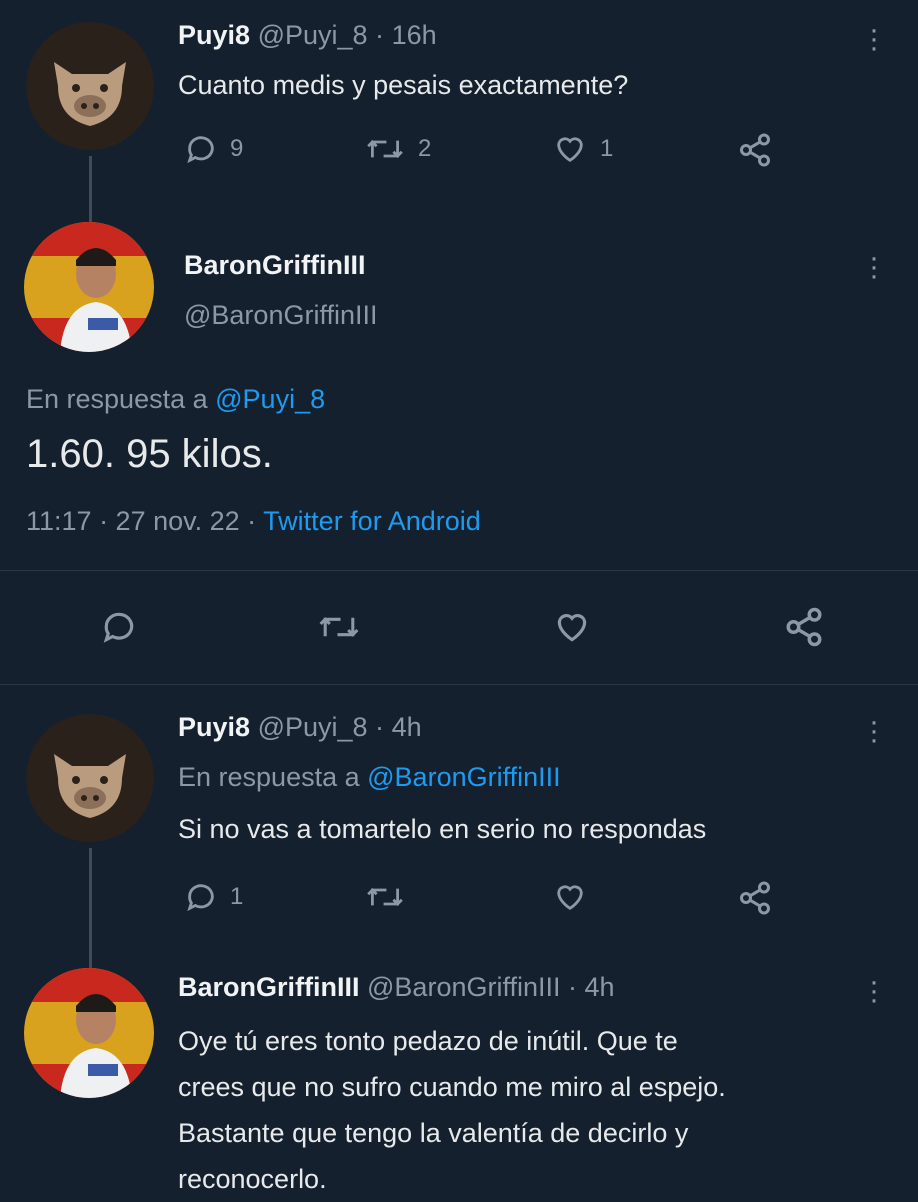 This screenshot has width=918, height=1202. I want to click on like-button: 1, so click(582, 149).